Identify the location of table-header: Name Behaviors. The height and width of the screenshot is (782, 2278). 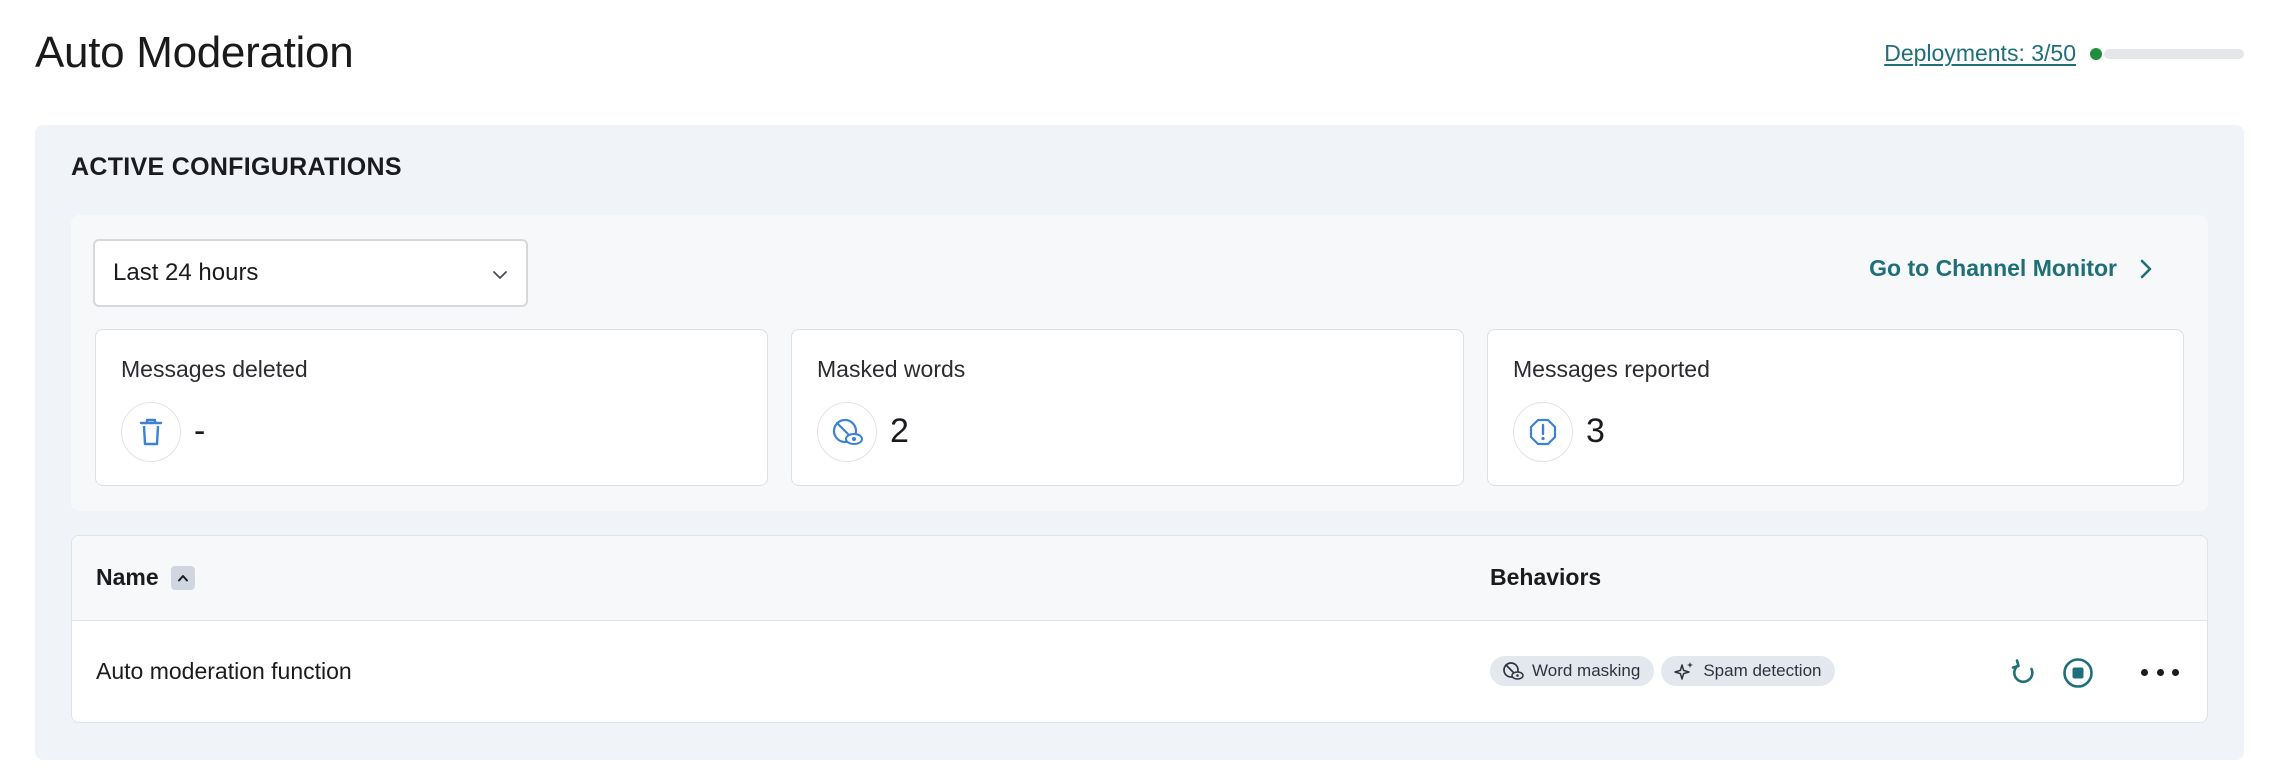
(1139, 578).